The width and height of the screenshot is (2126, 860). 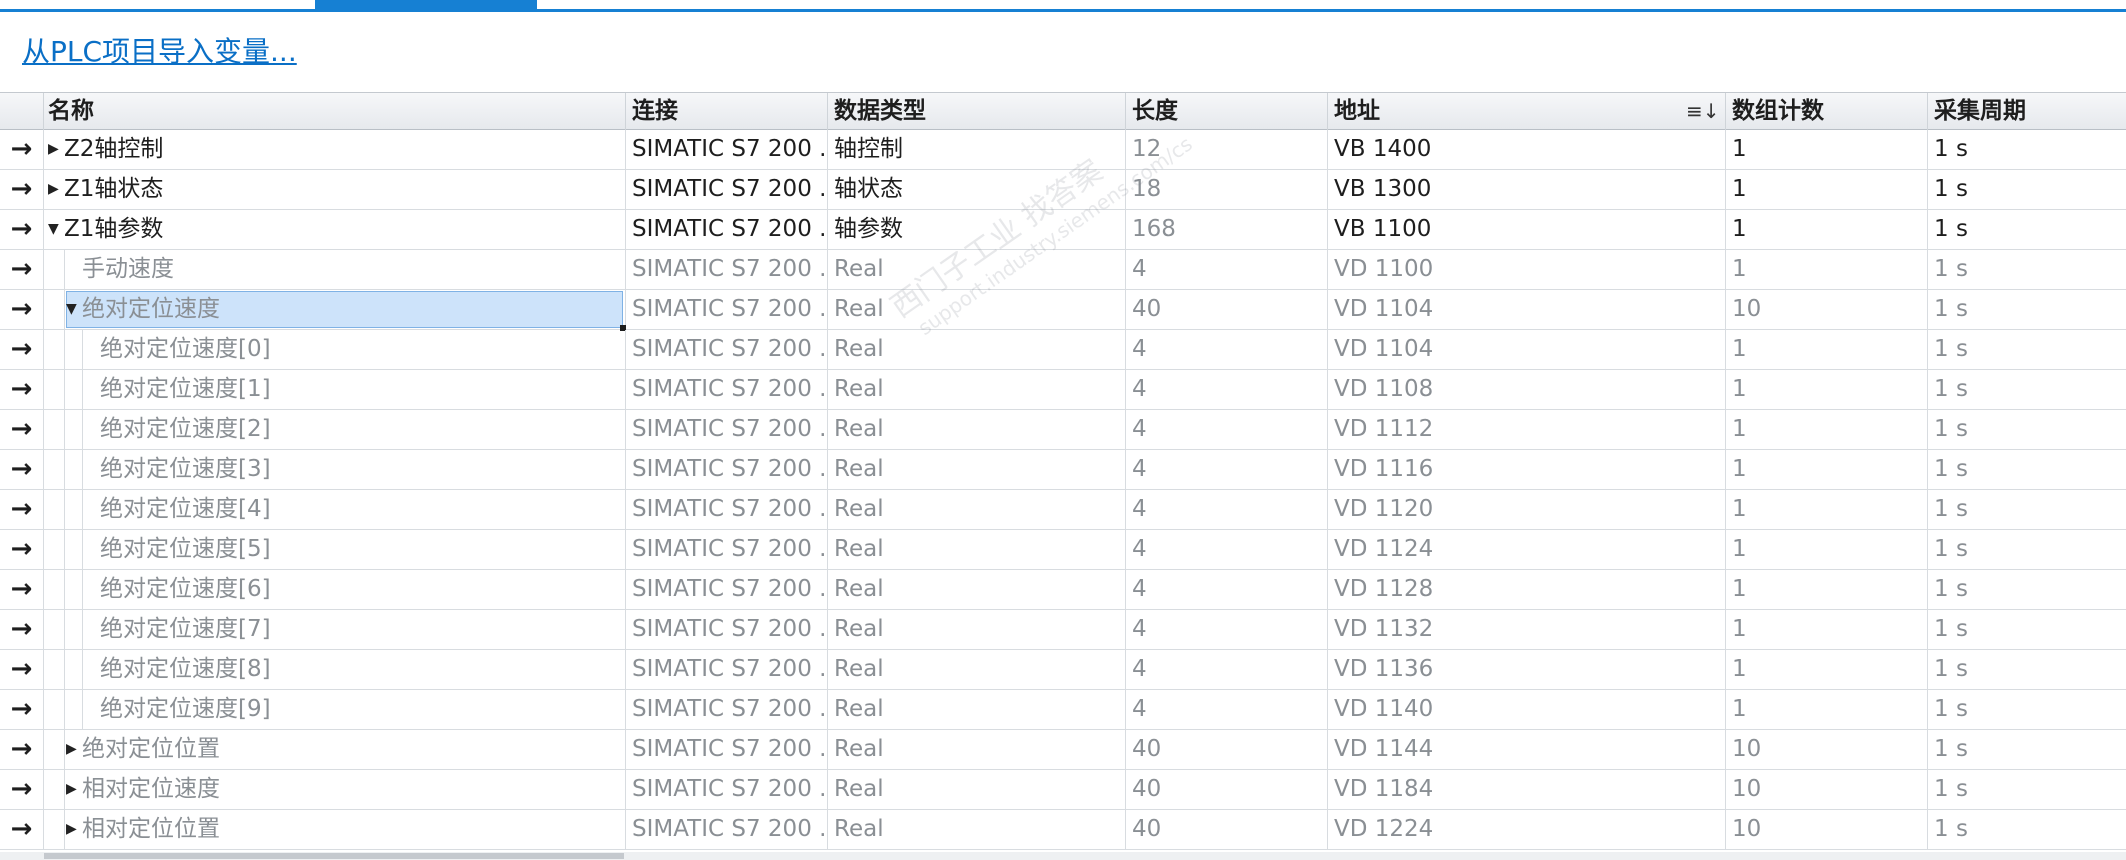 I want to click on address-cell: VD 1132, so click(x=1527, y=629).